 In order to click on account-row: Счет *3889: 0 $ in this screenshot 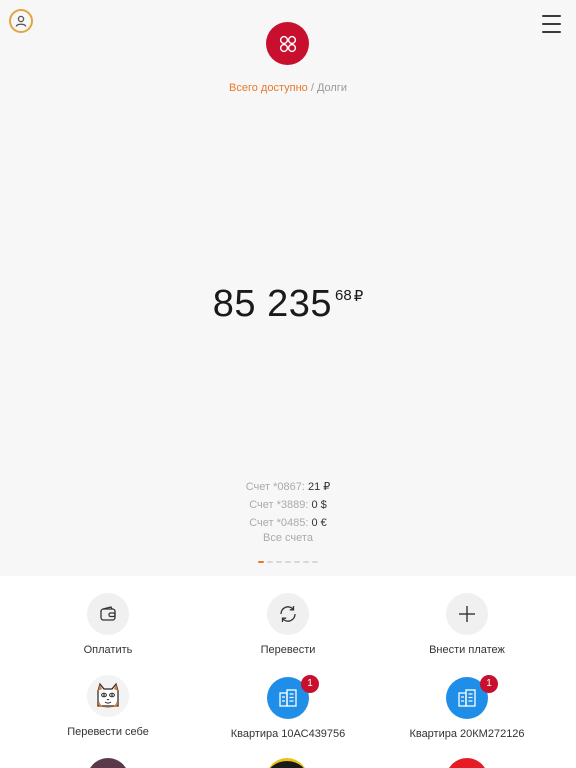, I will do `click(288, 505)`.